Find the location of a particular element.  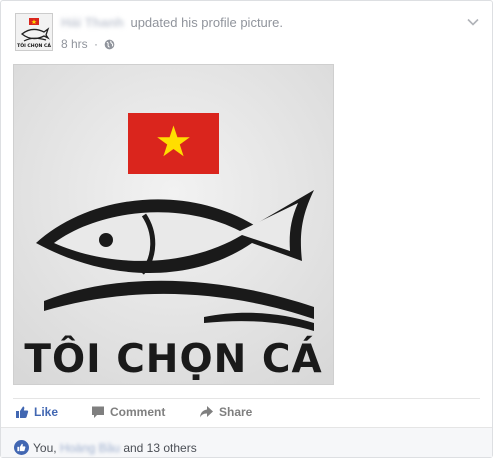

post-title: Hải Thanh updated his profile picture. is located at coordinates (172, 22).